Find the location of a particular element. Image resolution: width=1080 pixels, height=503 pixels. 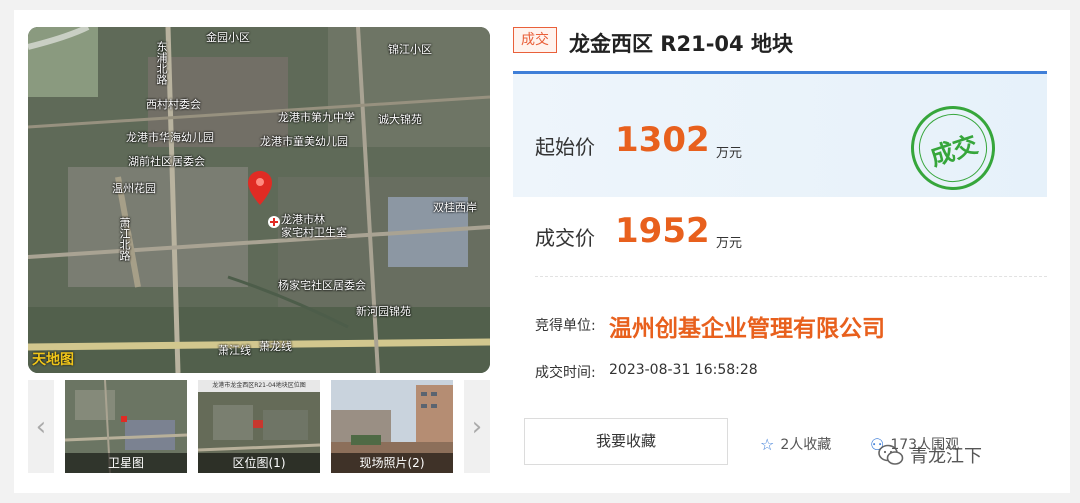

map-label: 家宅村卫生室 is located at coordinates (314, 232).